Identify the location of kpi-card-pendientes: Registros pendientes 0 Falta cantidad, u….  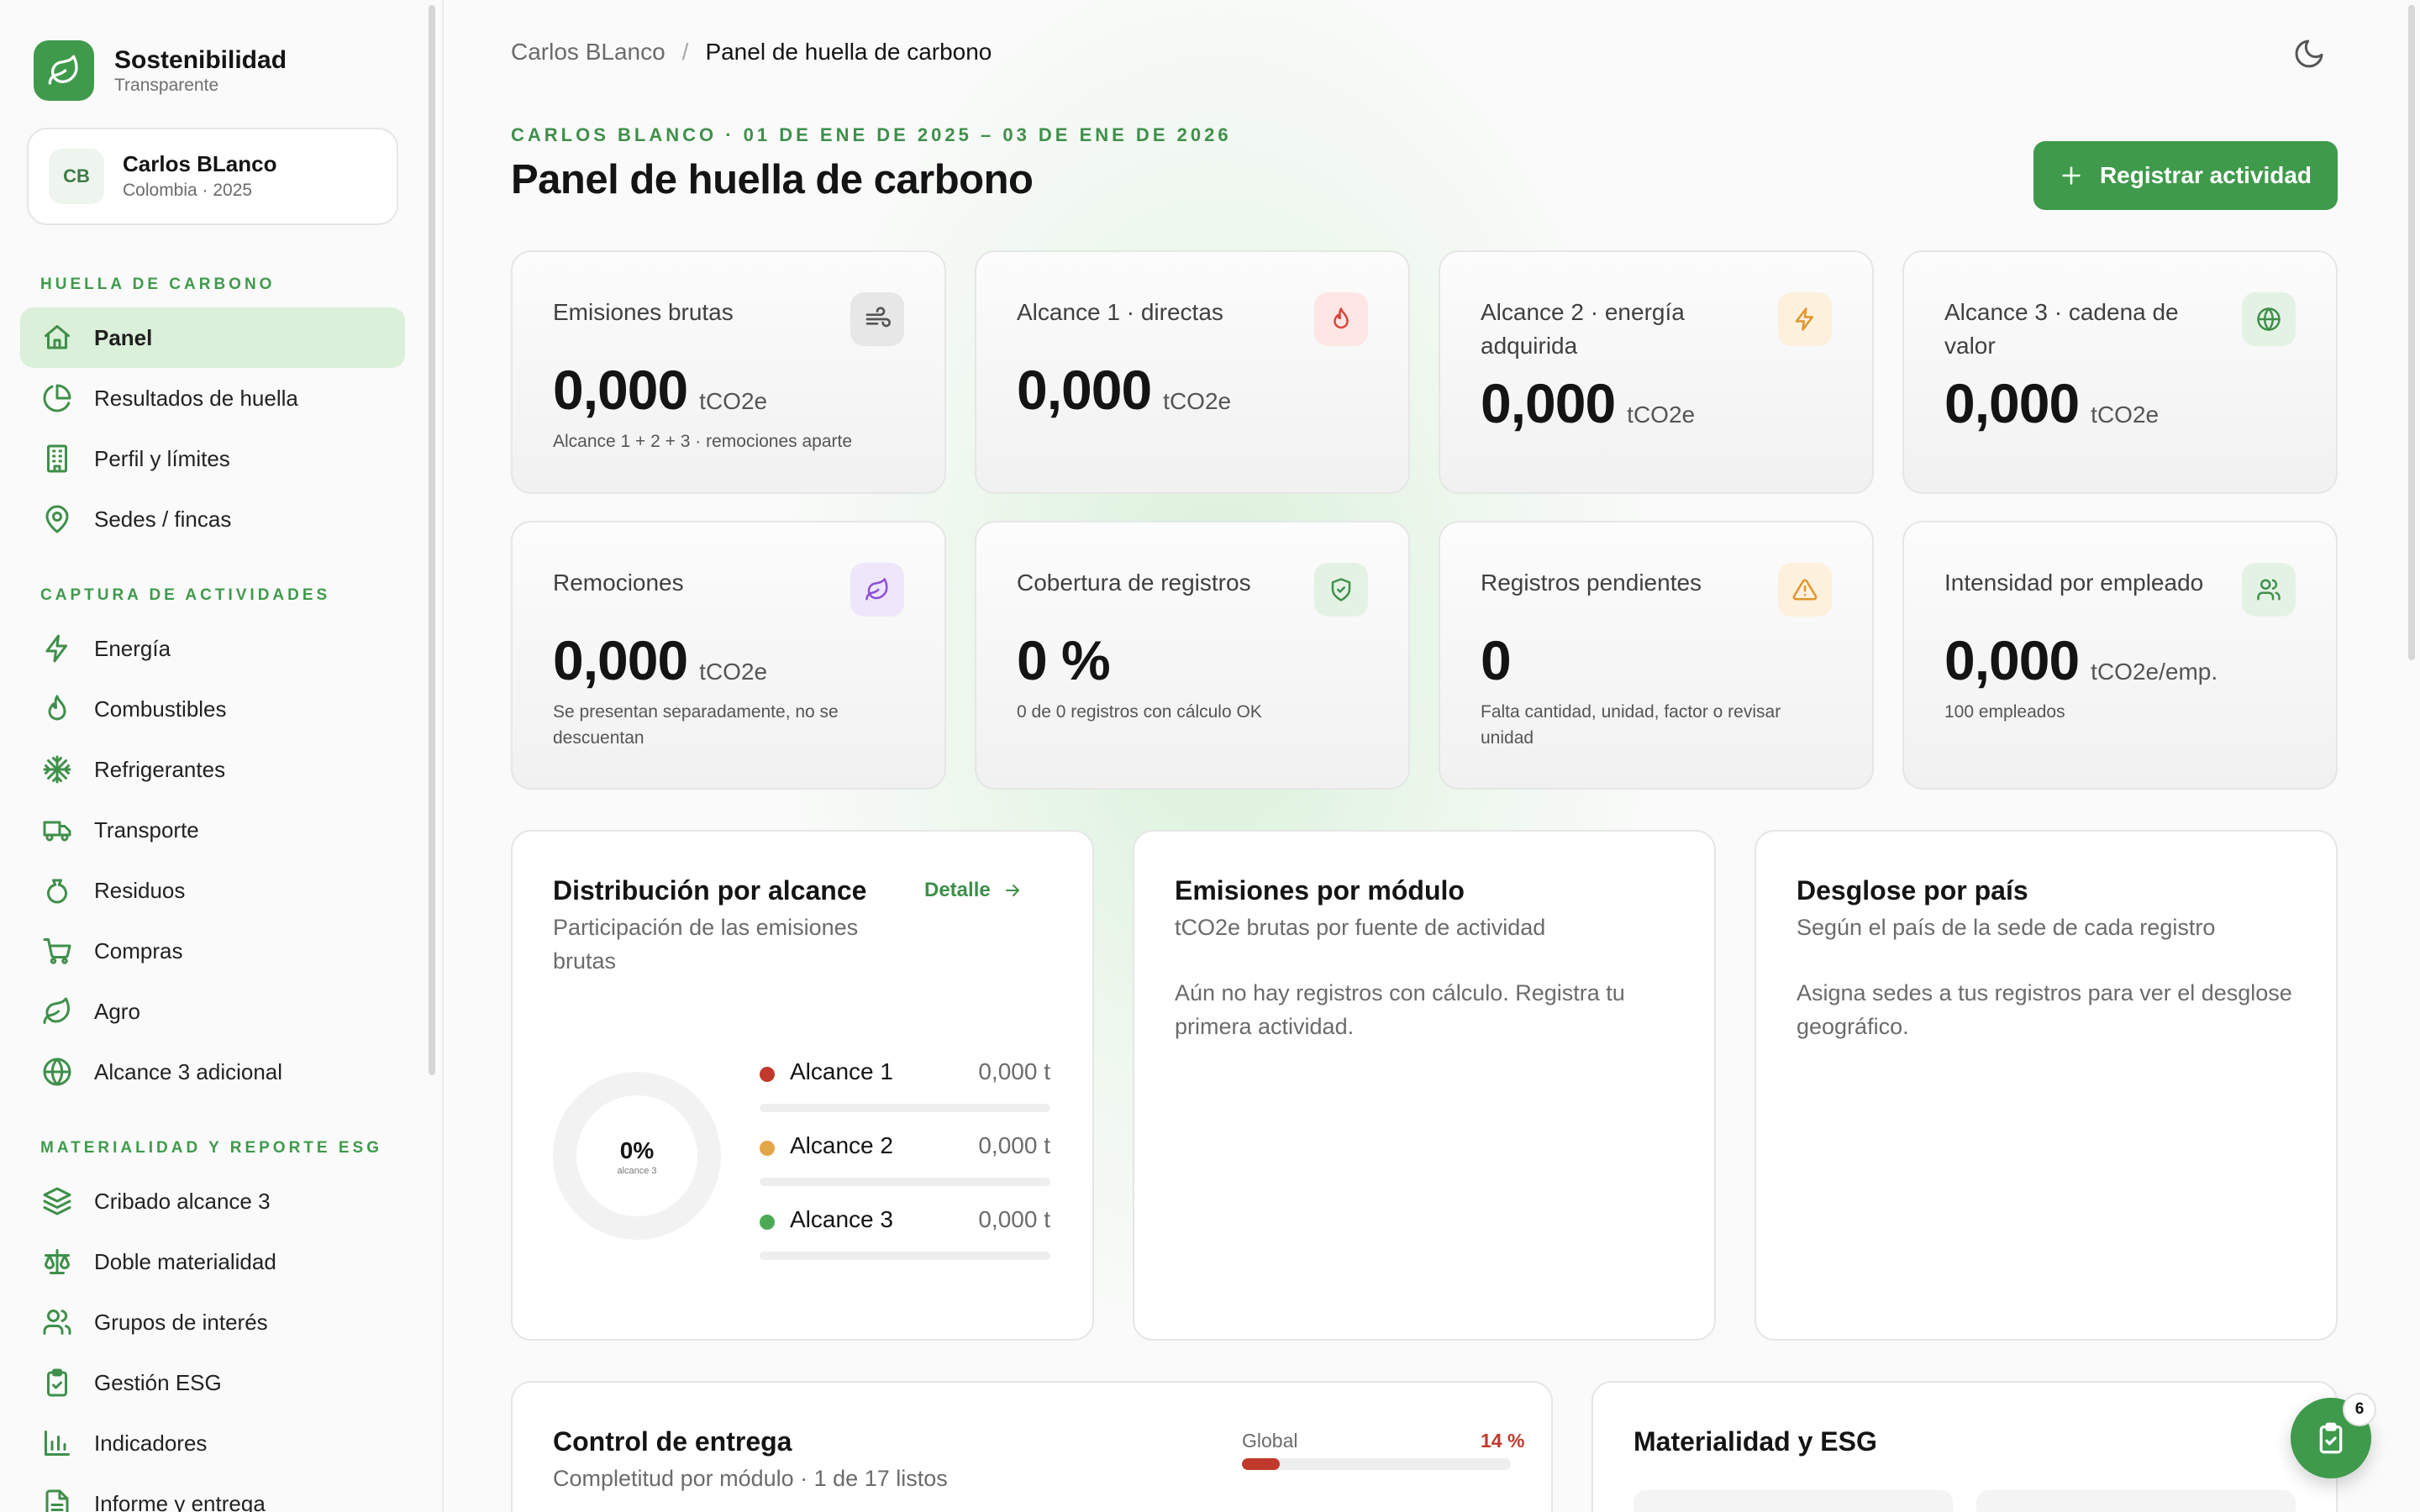
(1656, 655).